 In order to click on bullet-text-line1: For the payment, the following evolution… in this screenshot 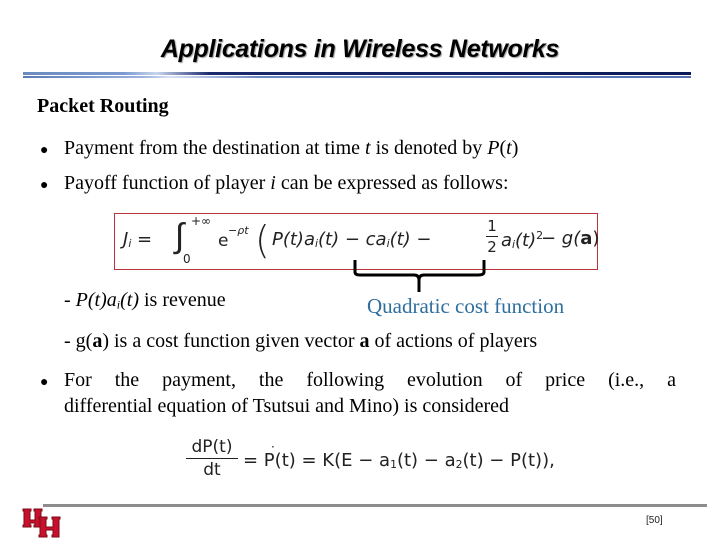, I will do `click(370, 380)`.